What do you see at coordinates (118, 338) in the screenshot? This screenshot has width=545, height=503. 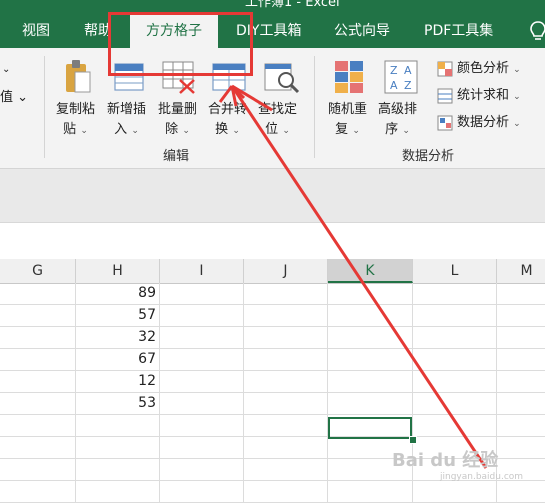 I see `cell-h-value: 32` at bounding box center [118, 338].